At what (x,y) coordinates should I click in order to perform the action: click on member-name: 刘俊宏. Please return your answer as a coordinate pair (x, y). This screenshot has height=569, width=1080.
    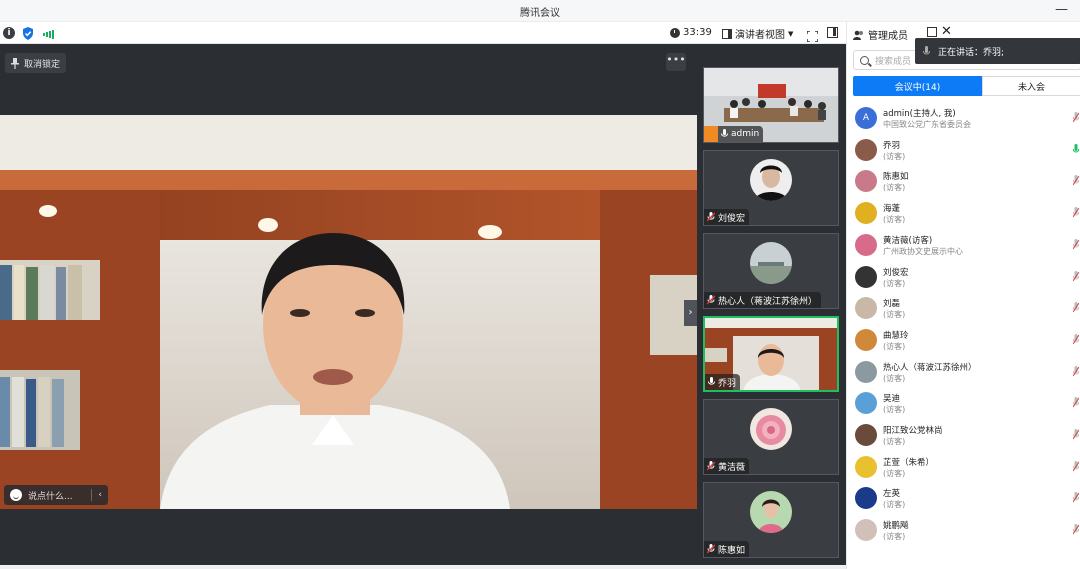
    Looking at the image, I should click on (896, 272).